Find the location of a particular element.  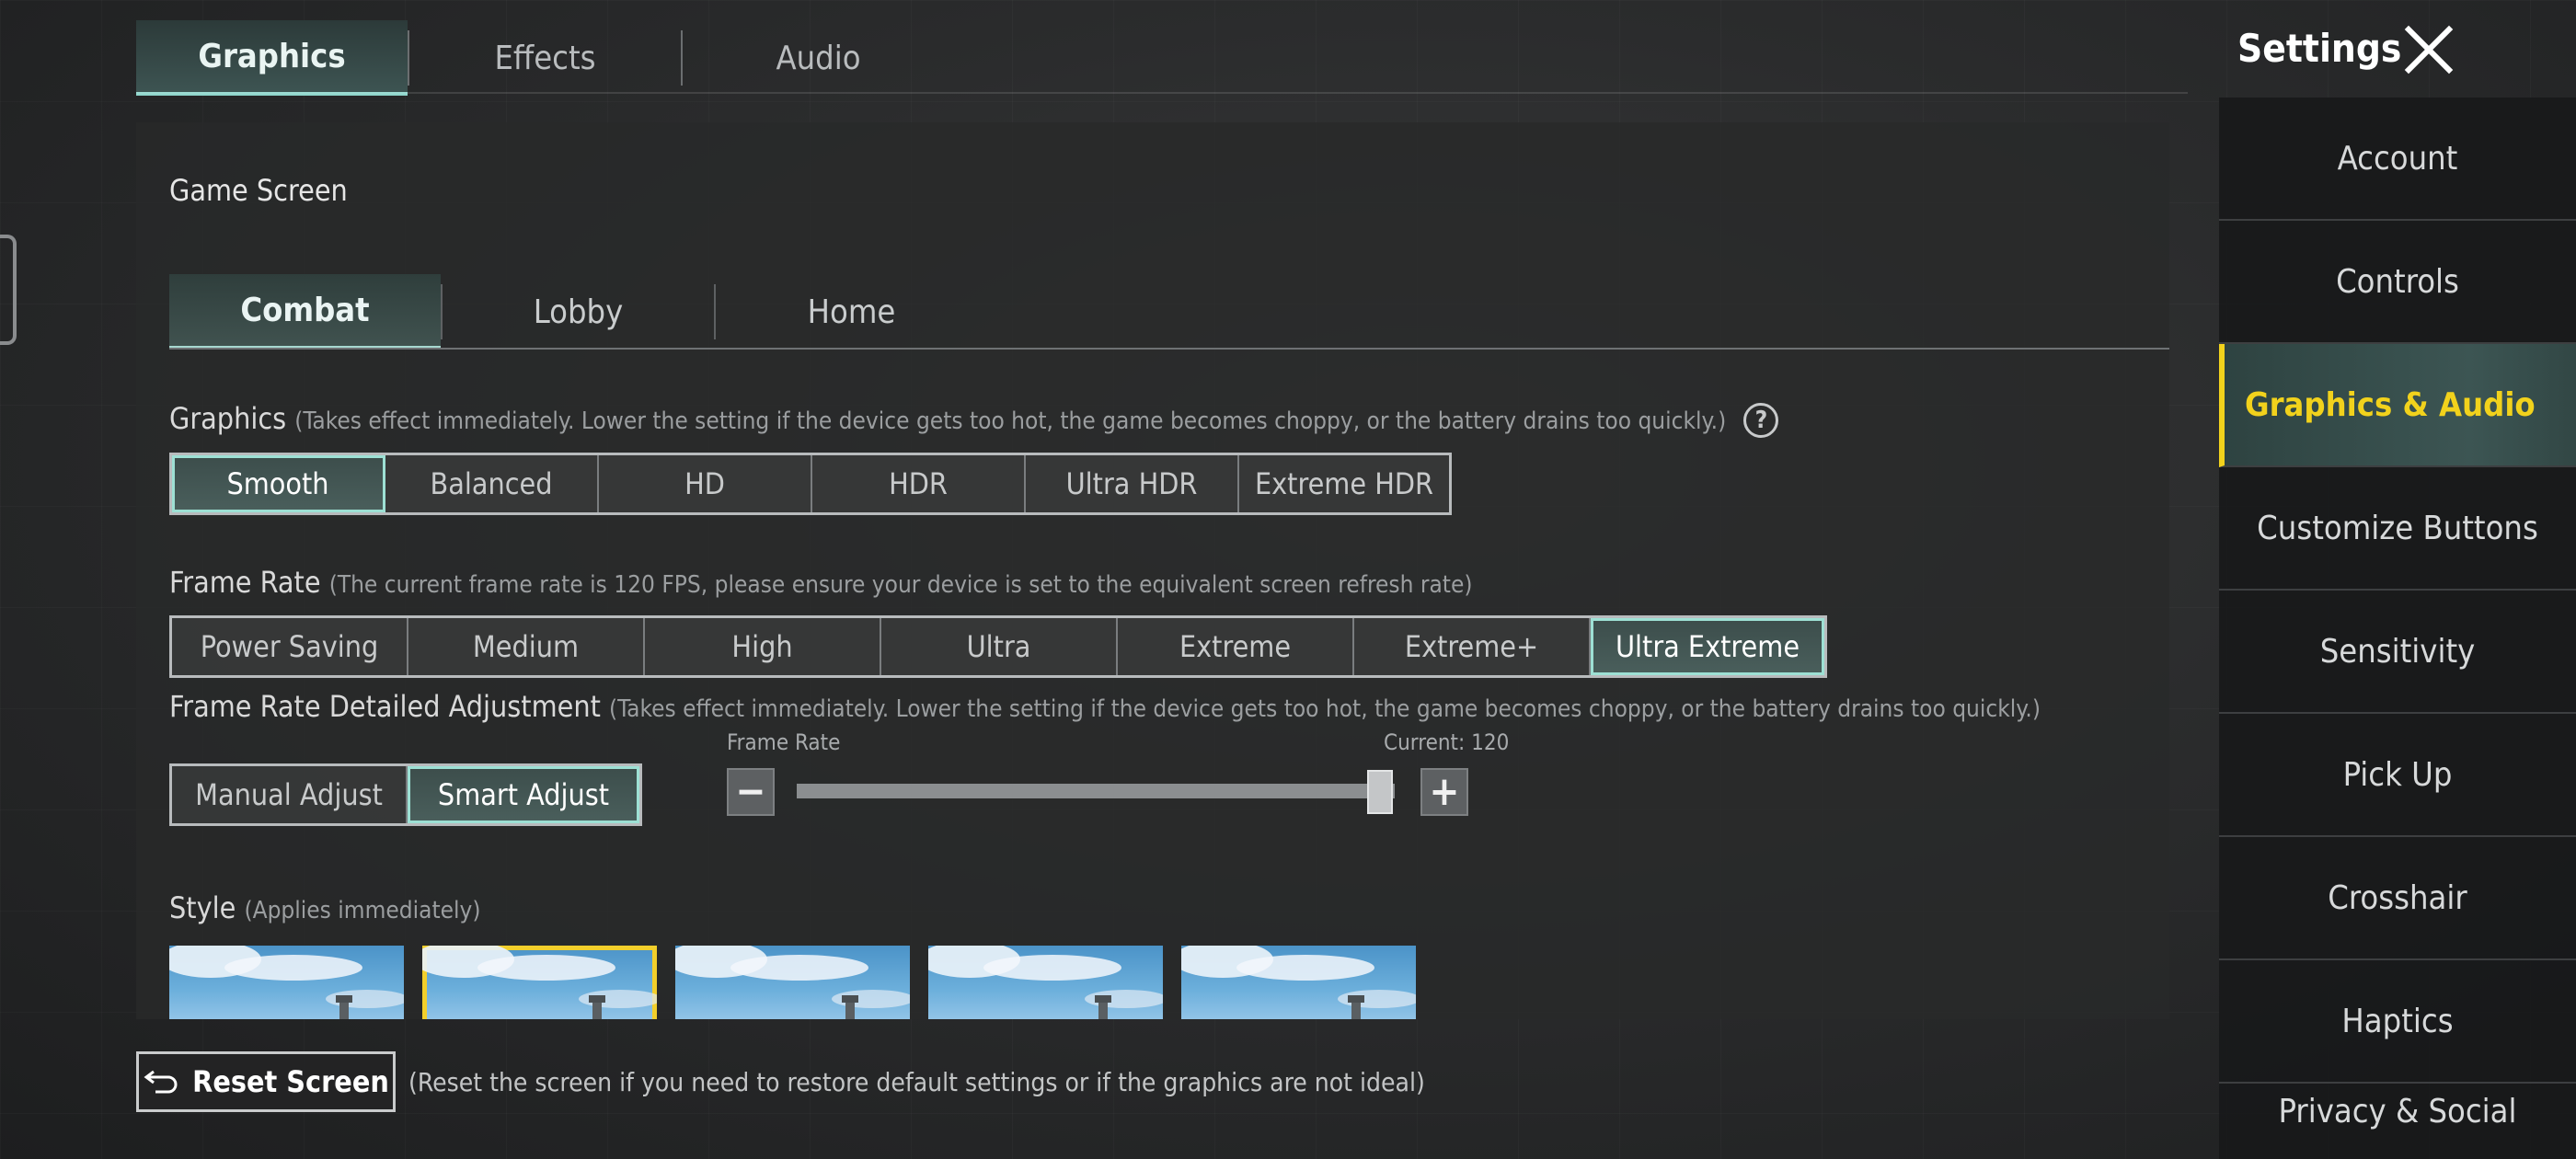

tab-effects: Effects is located at coordinates (545, 58).